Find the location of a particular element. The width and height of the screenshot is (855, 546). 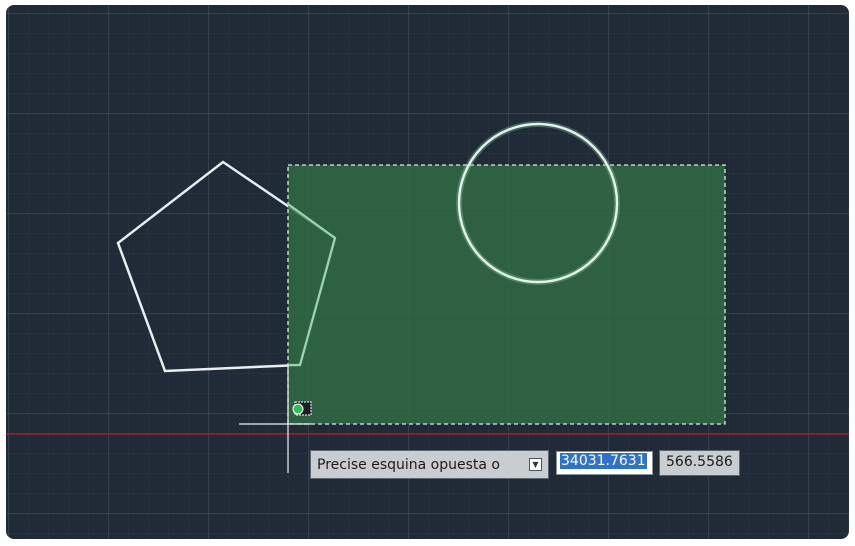

y-coordinate-field: 566.5586 is located at coordinates (699, 463).